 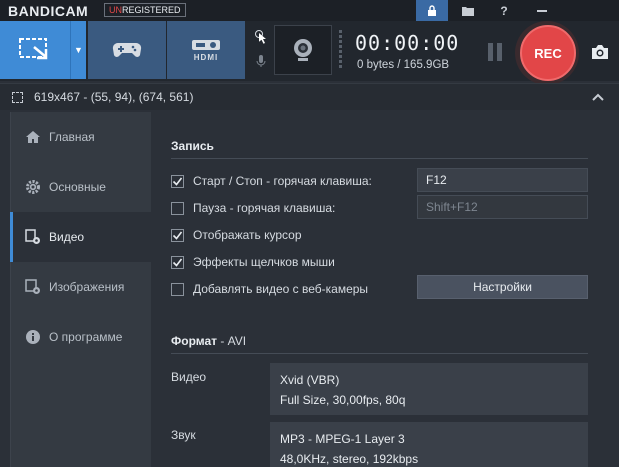 What do you see at coordinates (495, 52) in the screenshot?
I see `pause-icon` at bounding box center [495, 52].